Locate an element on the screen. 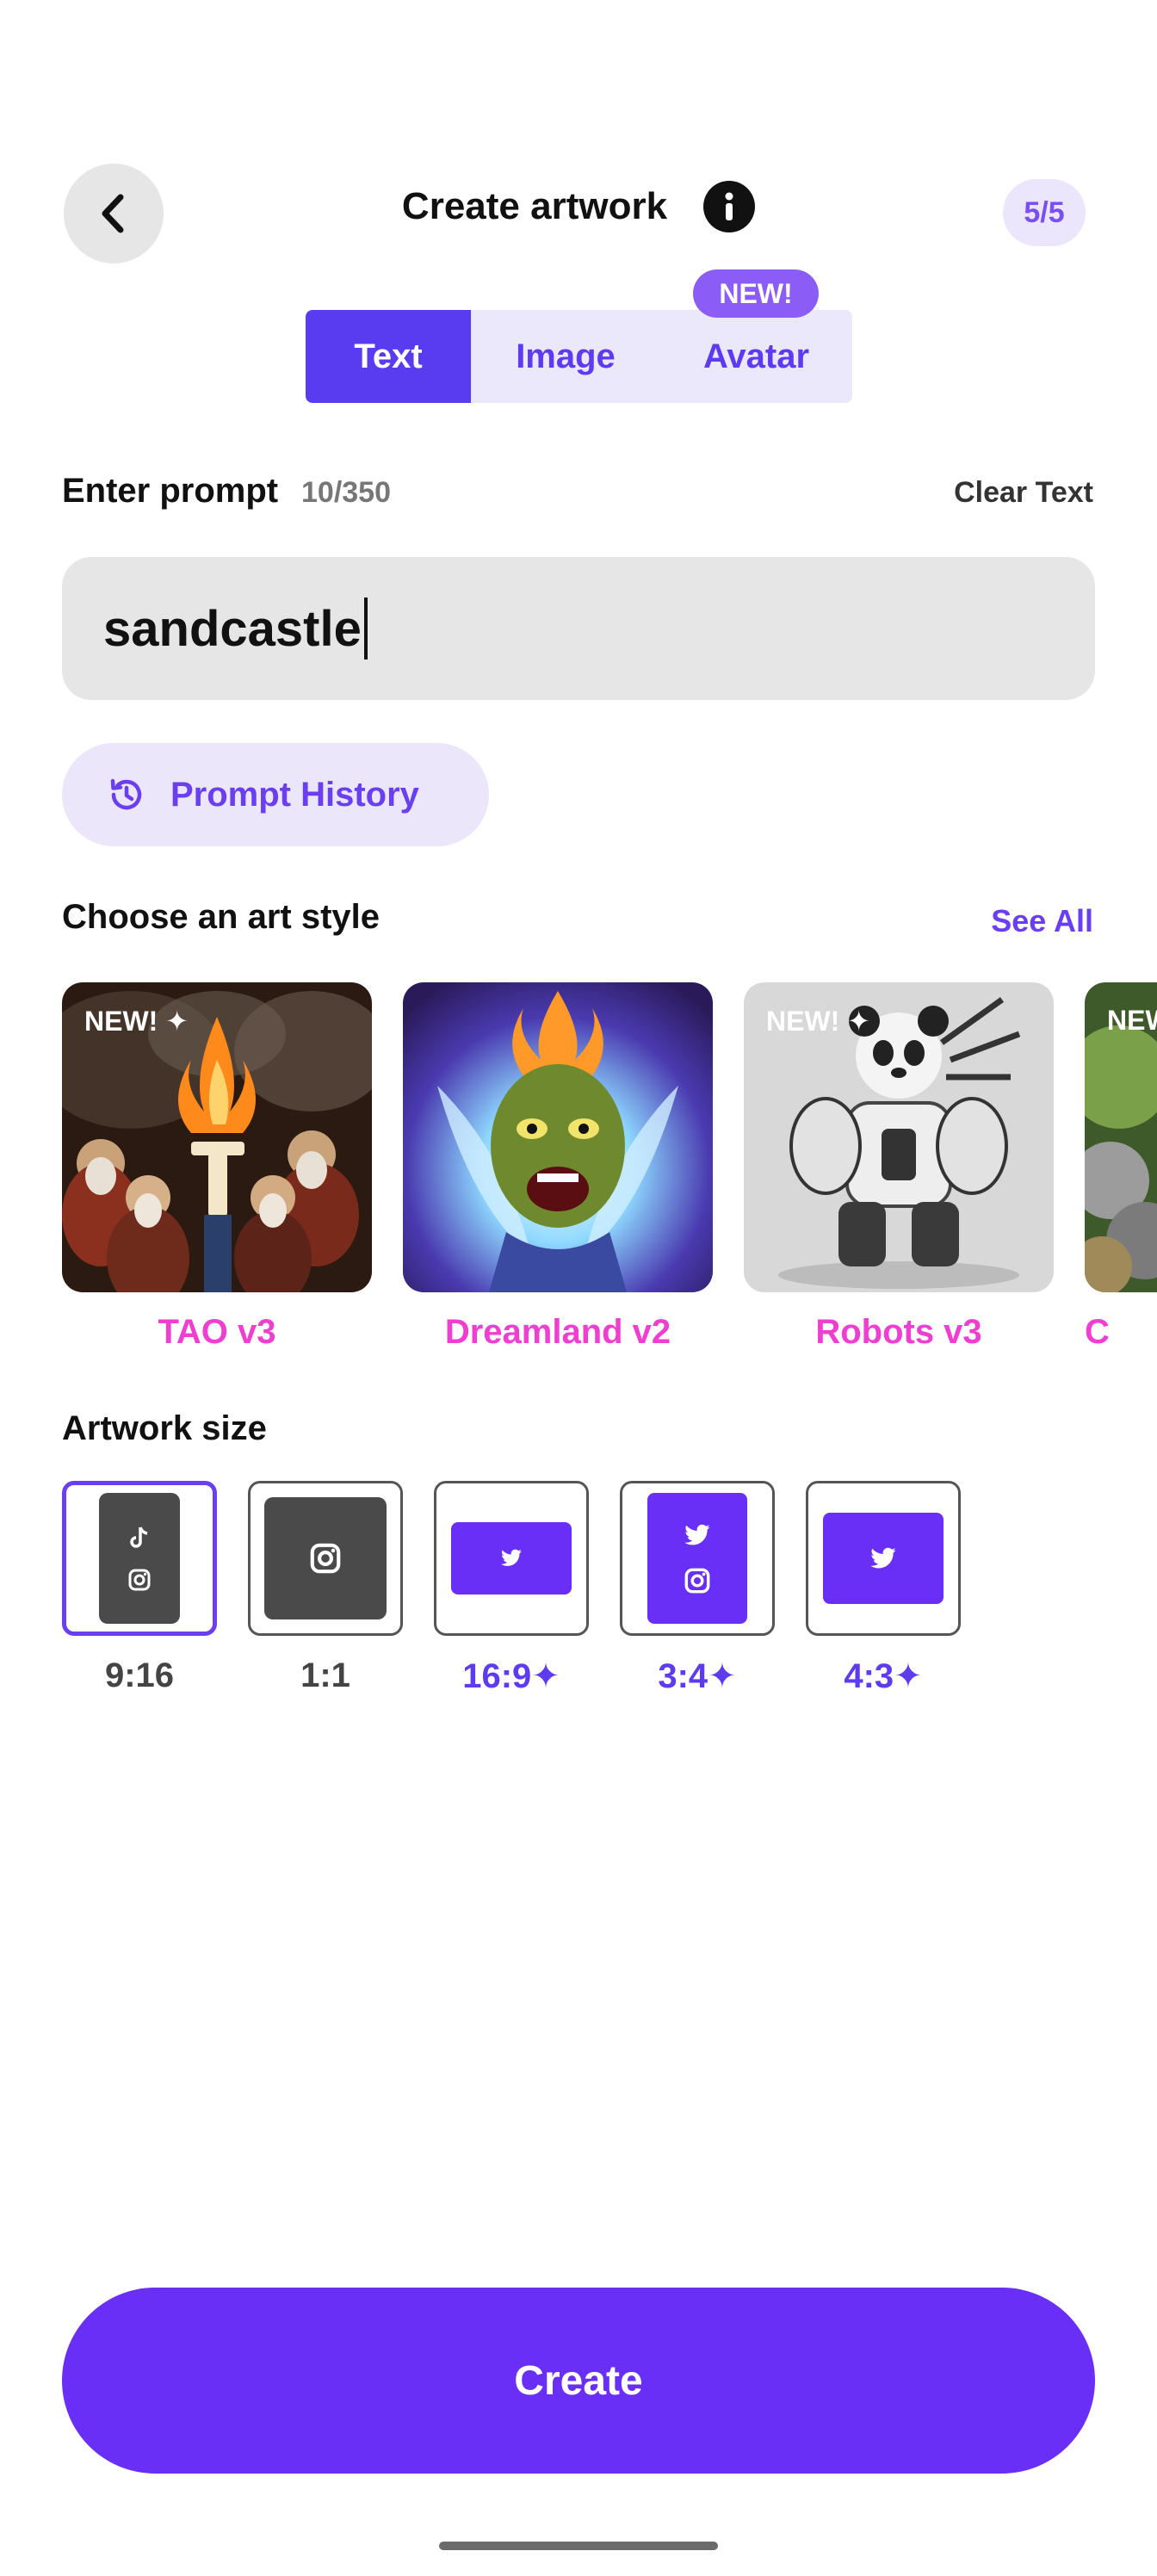 Image resolution: width=1157 pixels, height=2576 pixels. art-style-name: C is located at coordinates (1098, 1332).